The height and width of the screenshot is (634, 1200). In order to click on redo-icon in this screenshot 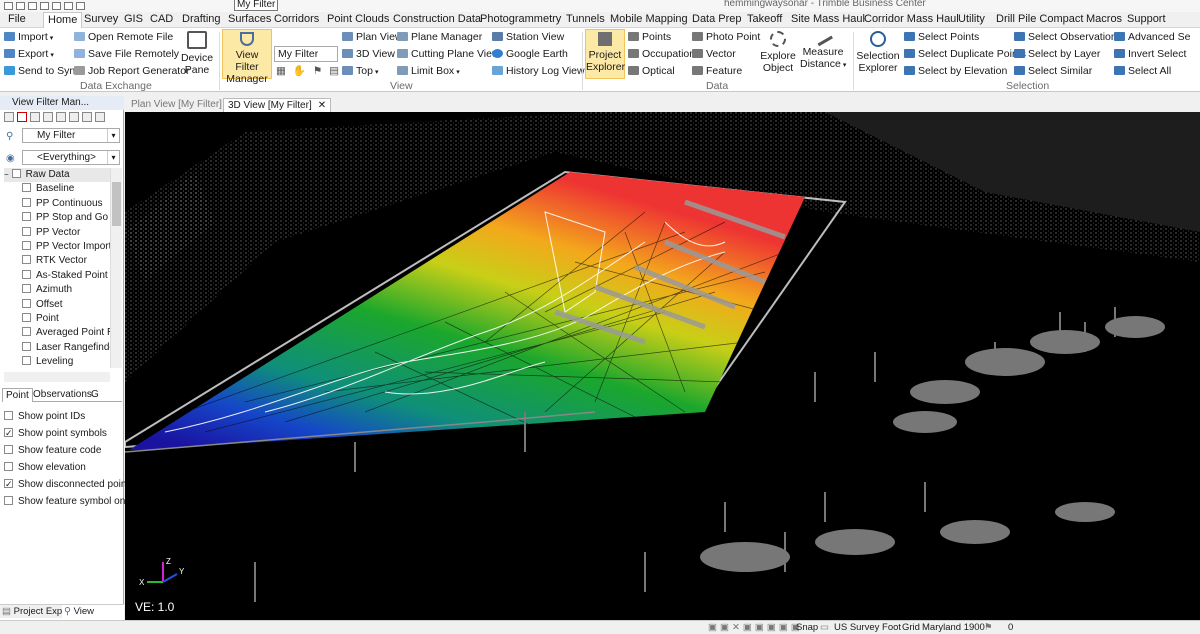, I will do `click(68, 6)`.